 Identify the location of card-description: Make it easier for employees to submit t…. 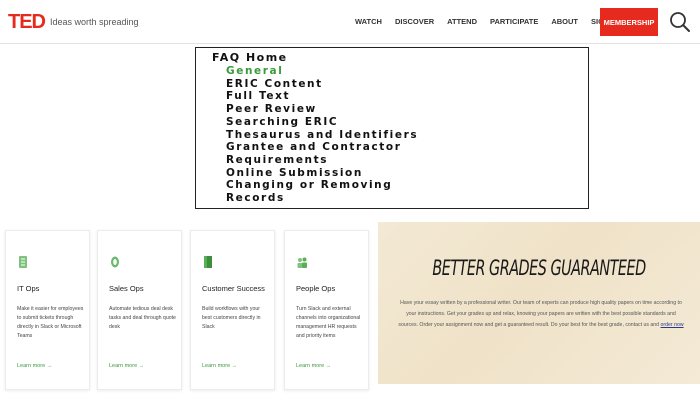
(50, 322).